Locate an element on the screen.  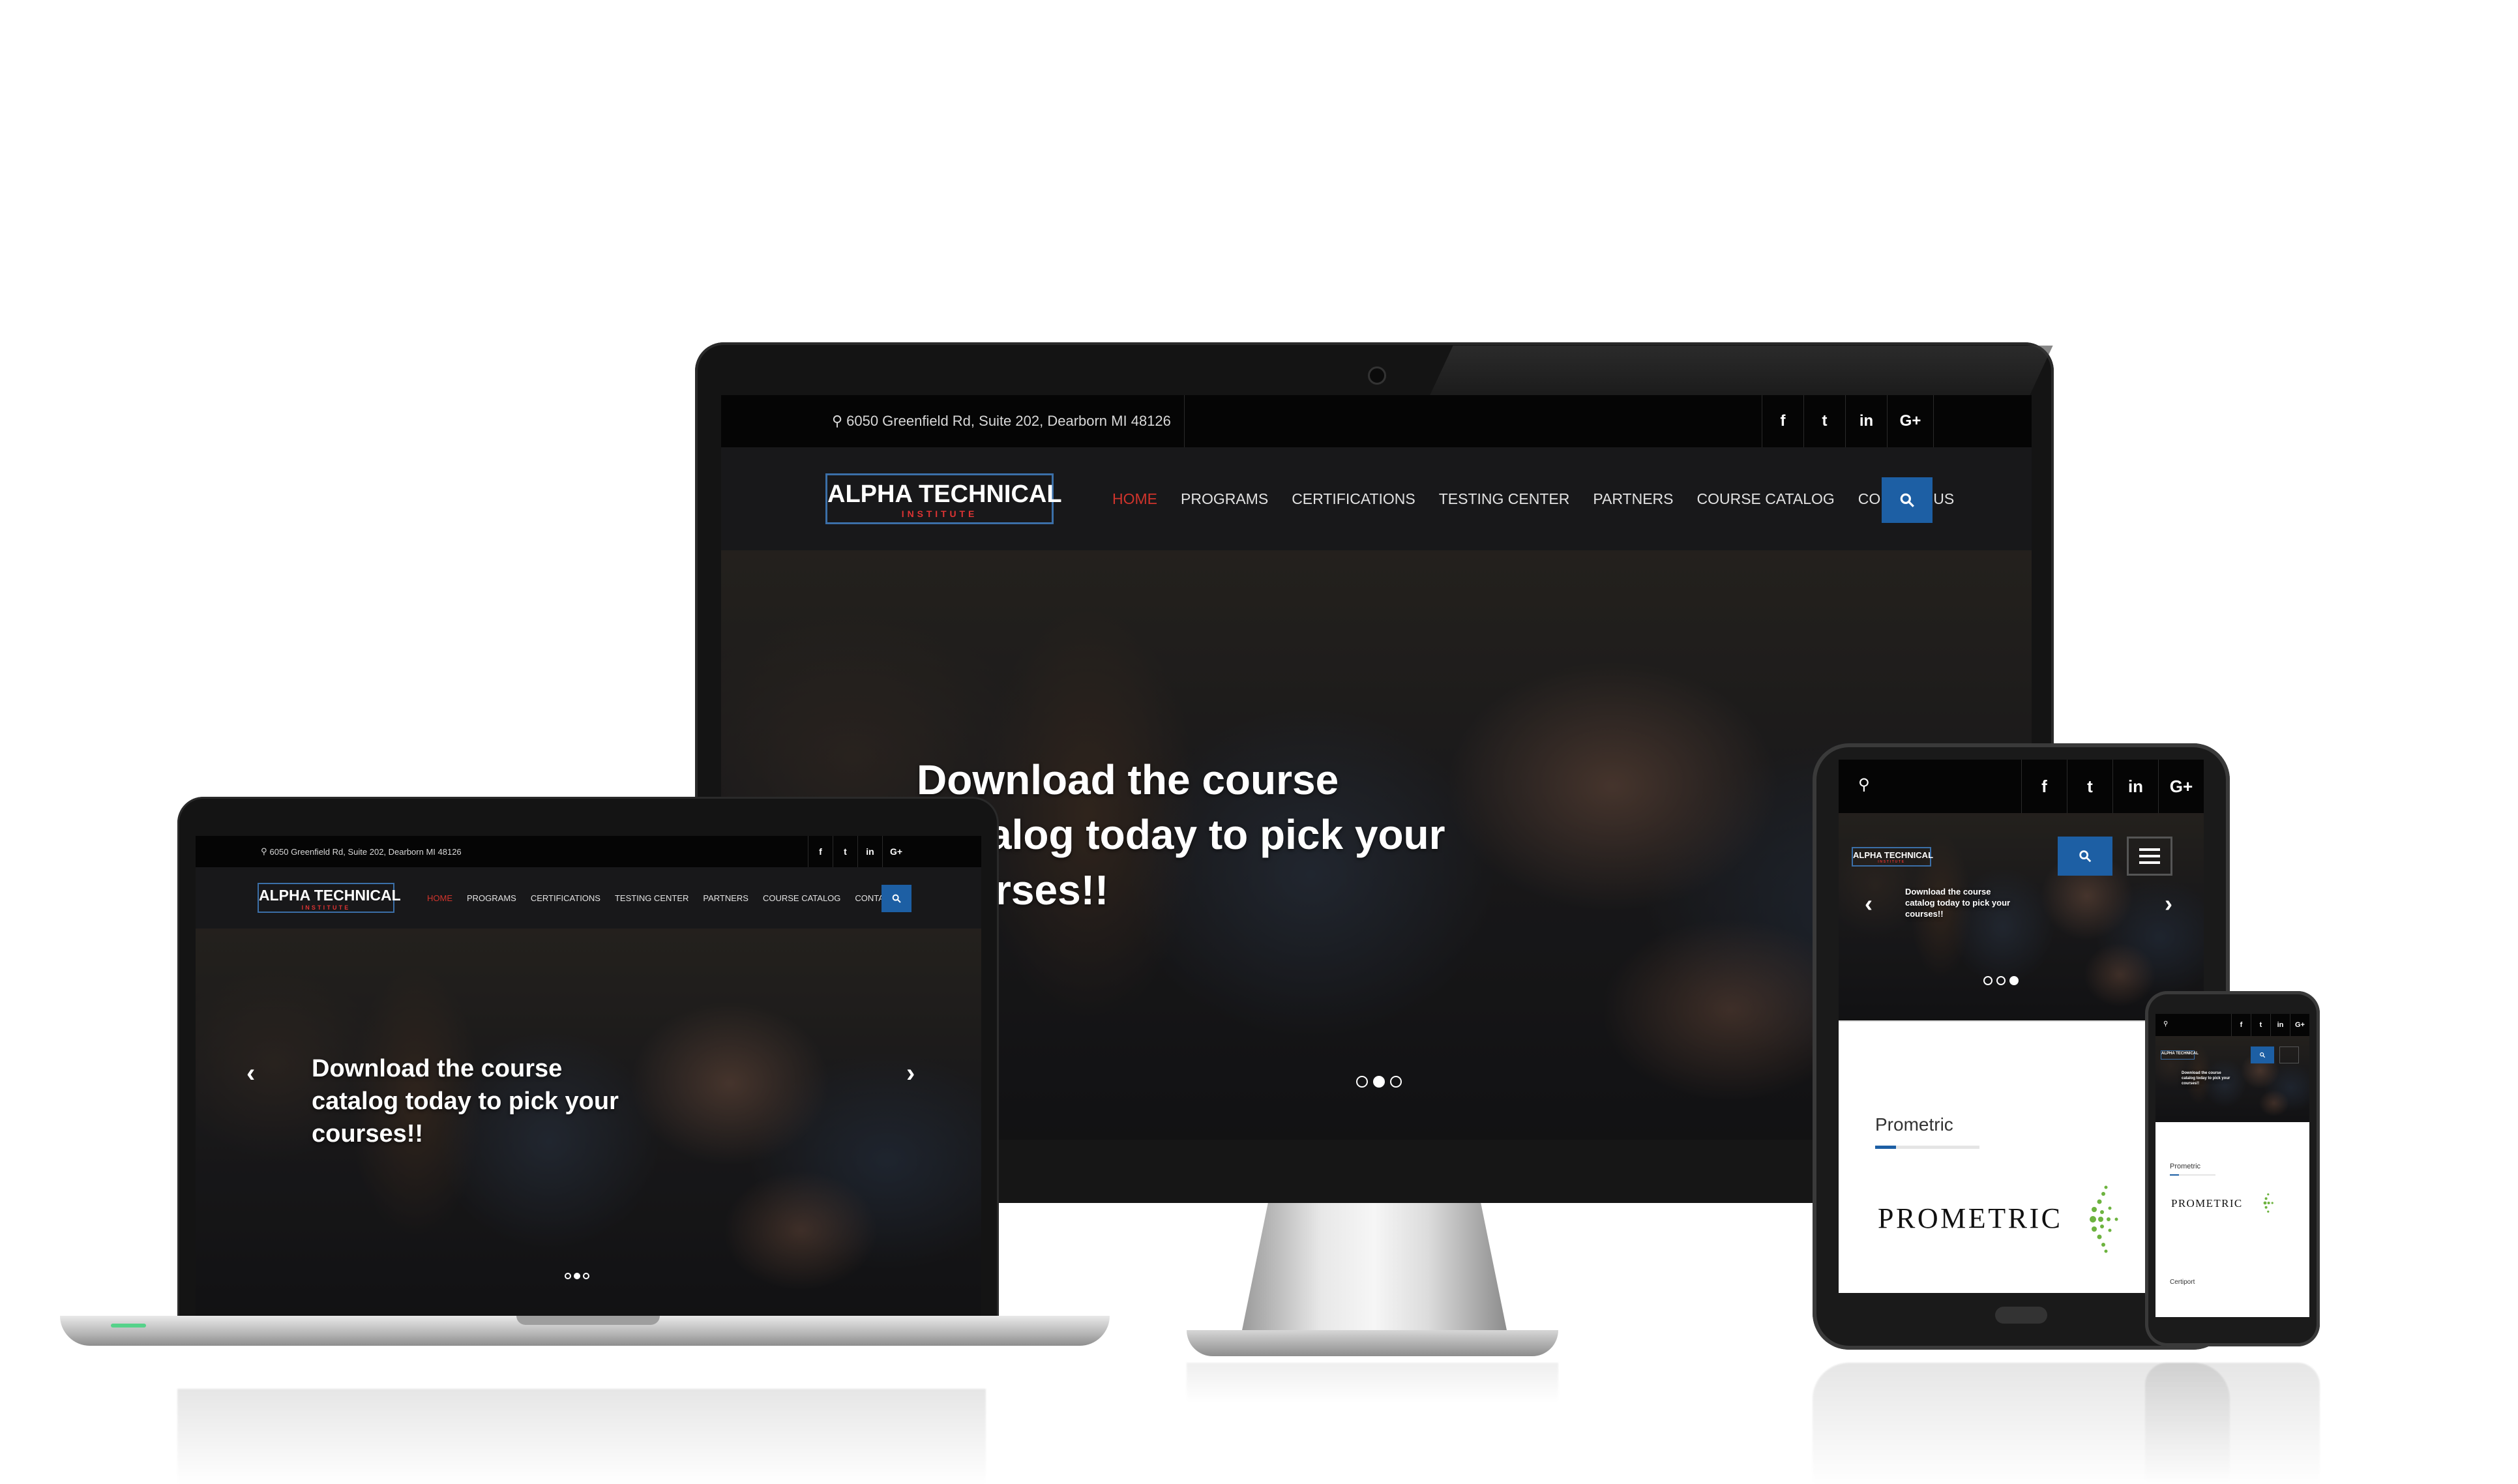
laptop-reflection is located at coordinates (581, 1436).